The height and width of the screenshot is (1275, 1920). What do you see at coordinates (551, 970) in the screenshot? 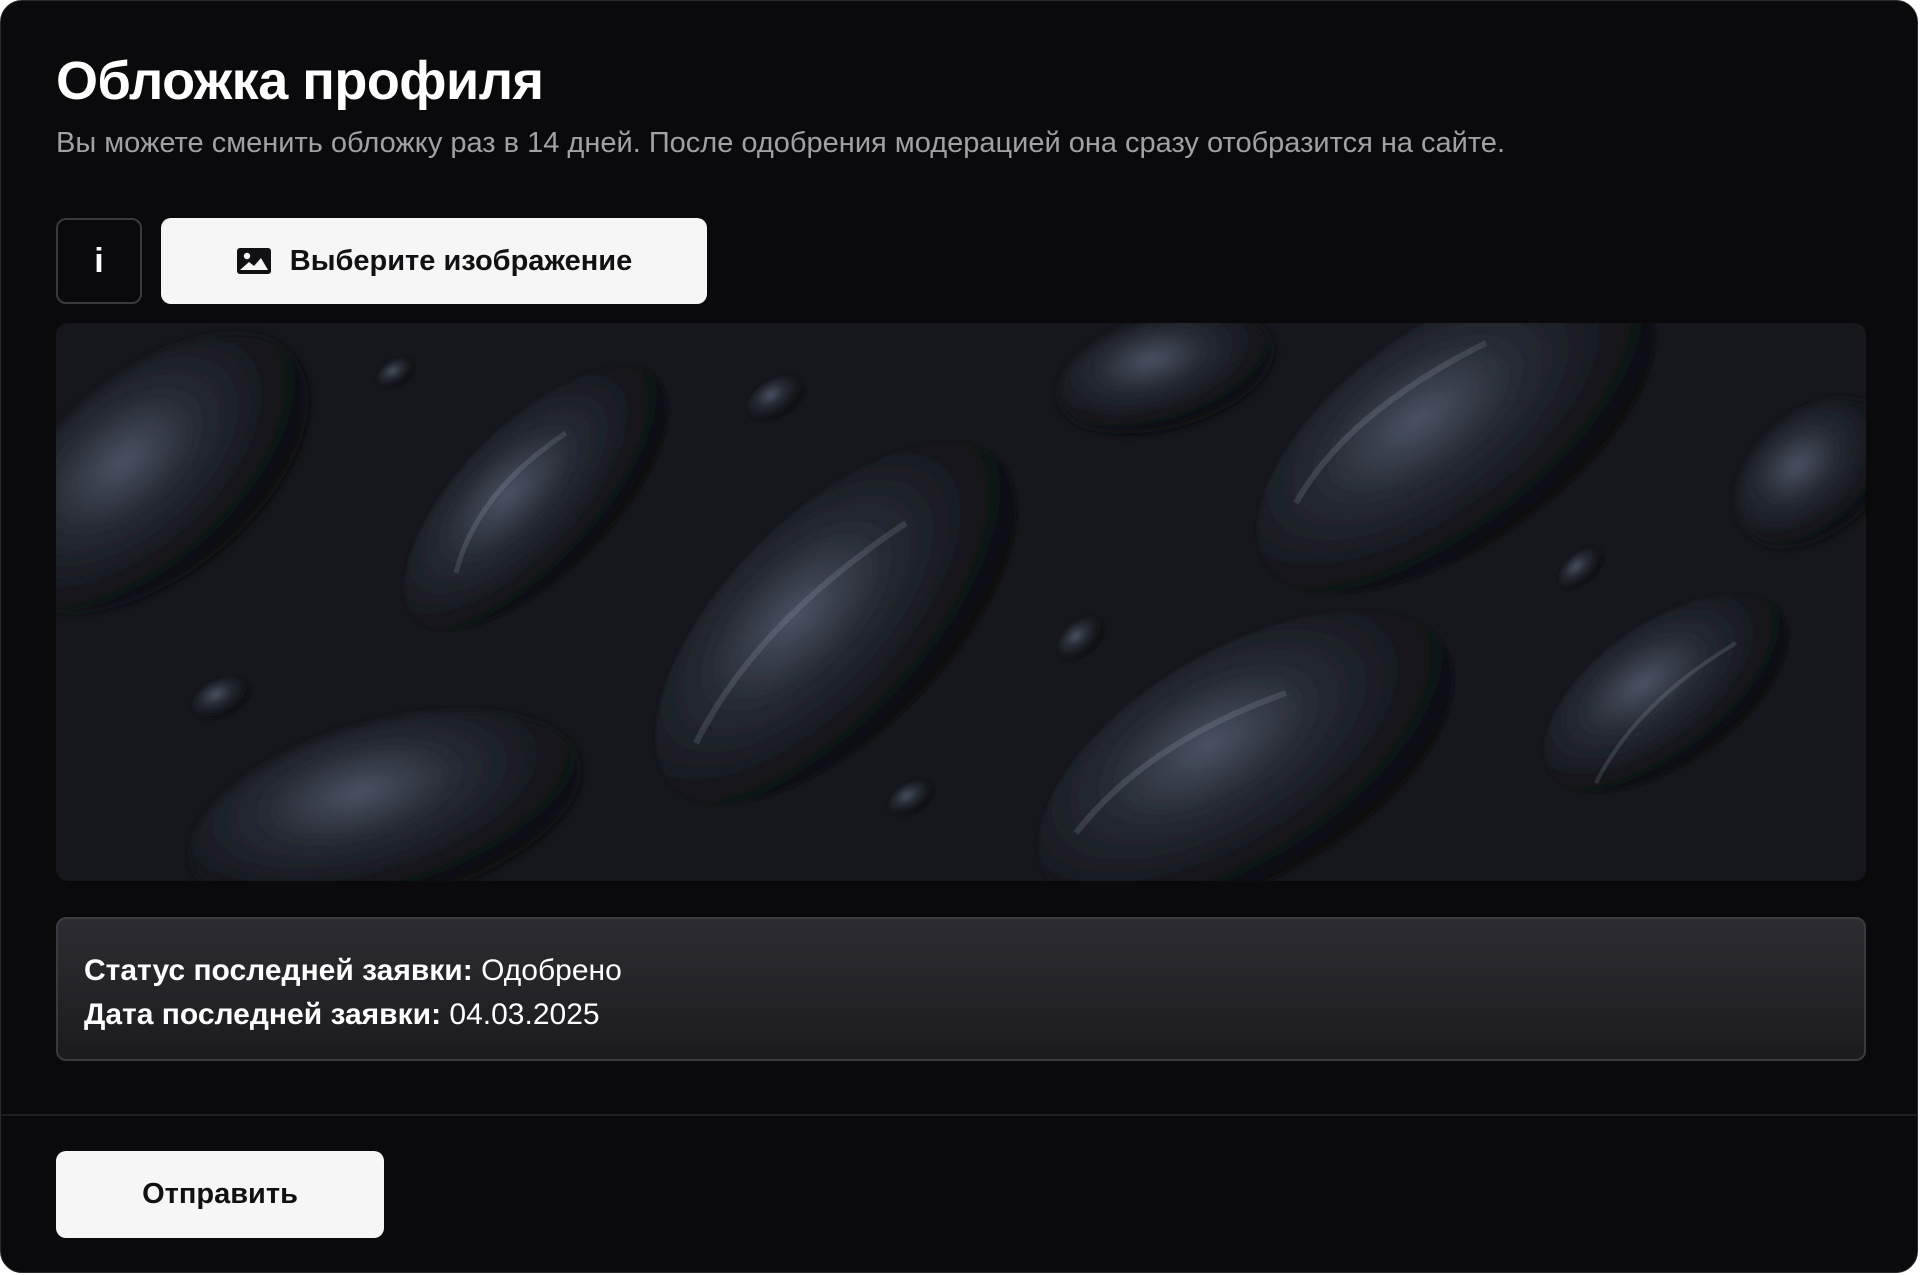
I see `status-value: Одобрено` at bounding box center [551, 970].